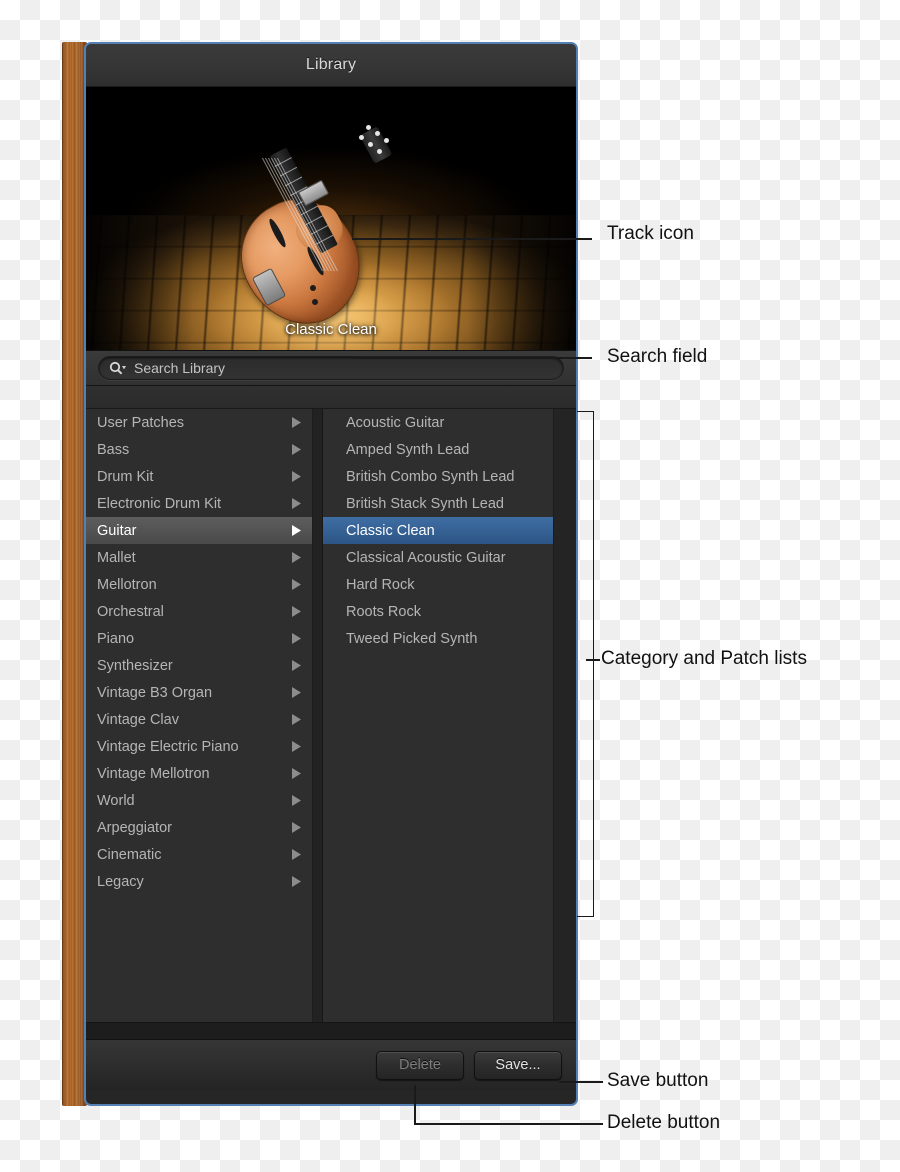 The image size is (900, 1172). I want to click on category-row: Vintage Electric Piano, so click(199, 746).